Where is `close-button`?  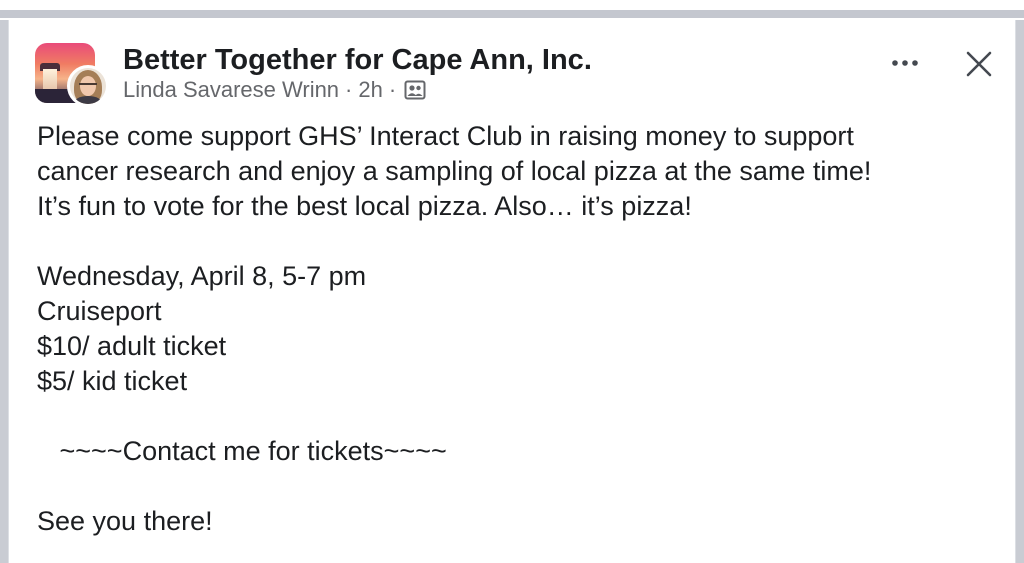
close-button is located at coordinates (979, 64).